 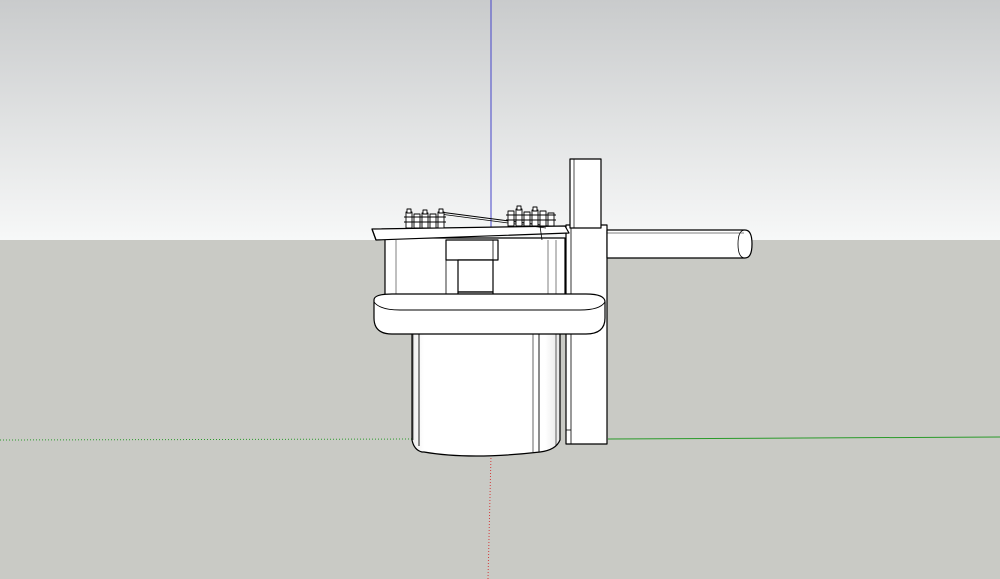 What do you see at coordinates (486, 393) in the screenshot?
I see `lower-cylinder` at bounding box center [486, 393].